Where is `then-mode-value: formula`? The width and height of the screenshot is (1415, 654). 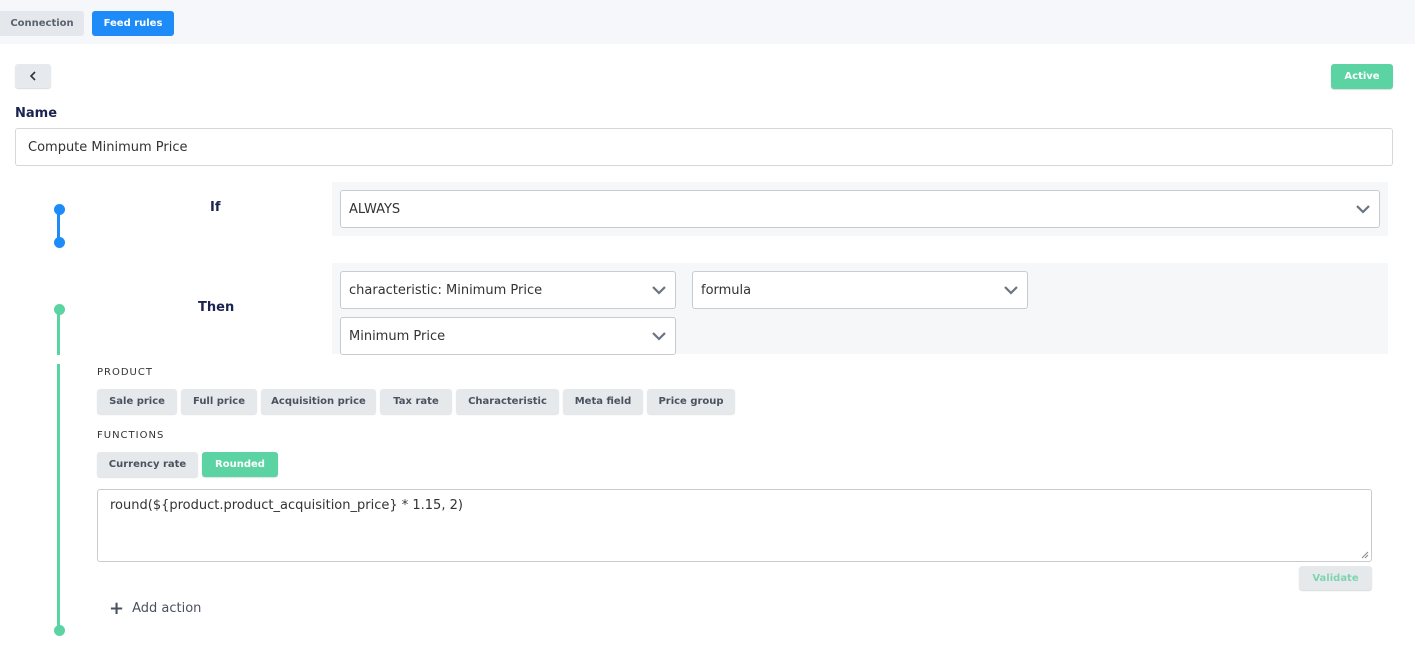 then-mode-value: formula is located at coordinates (726, 290).